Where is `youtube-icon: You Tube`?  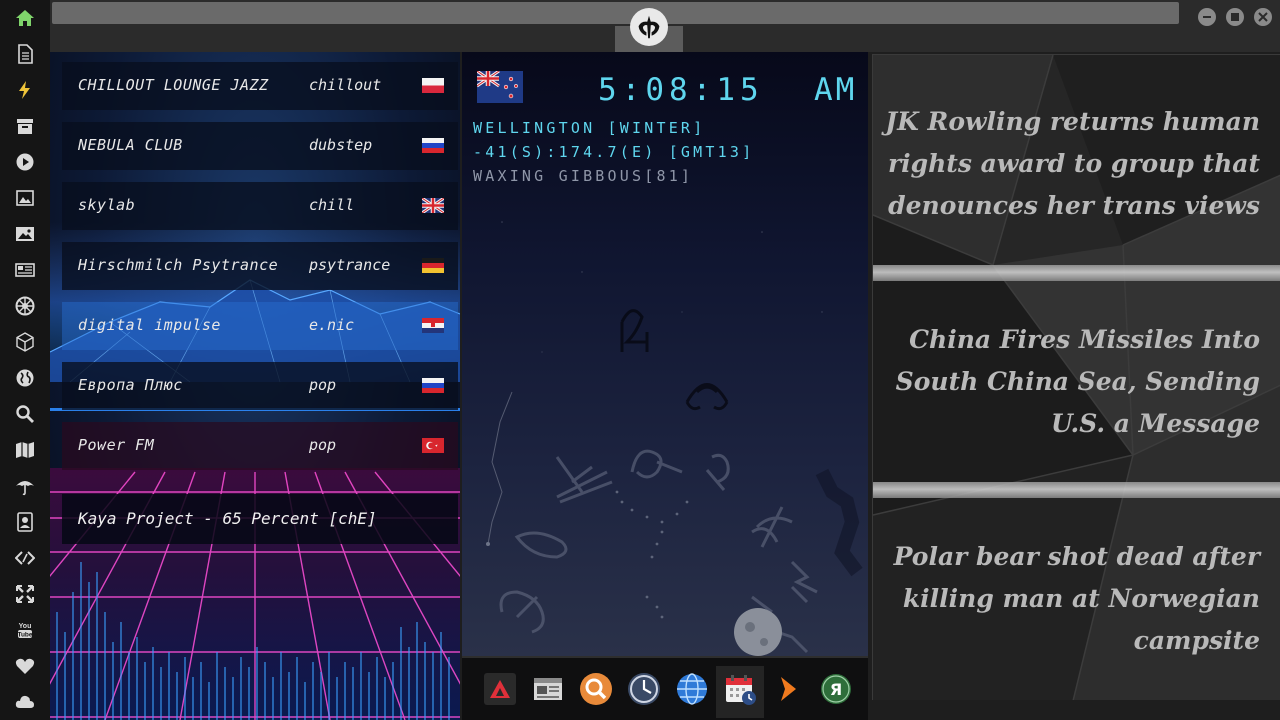
youtube-icon: You Tube is located at coordinates (25, 630).